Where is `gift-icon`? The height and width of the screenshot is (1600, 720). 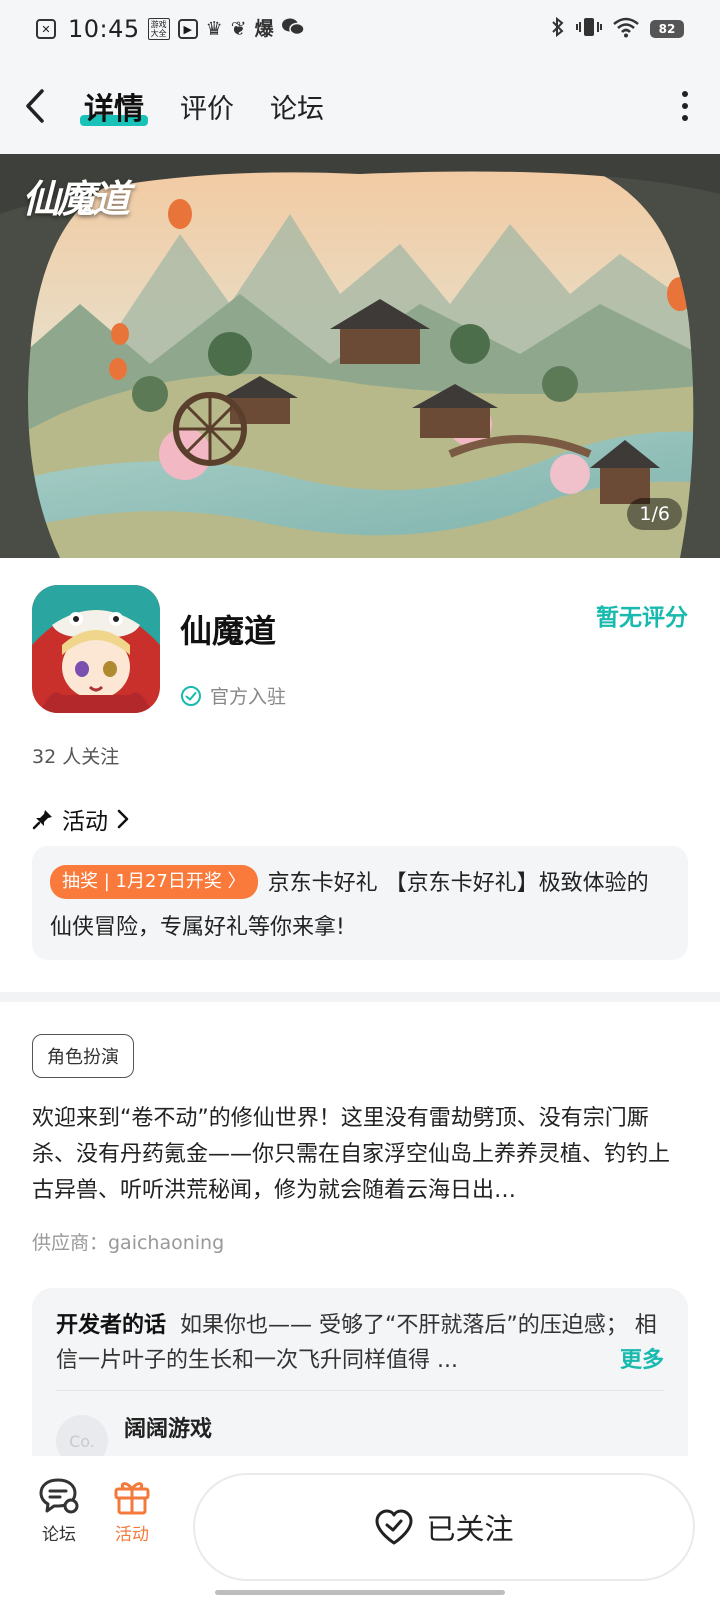
gift-icon is located at coordinates (132, 1498).